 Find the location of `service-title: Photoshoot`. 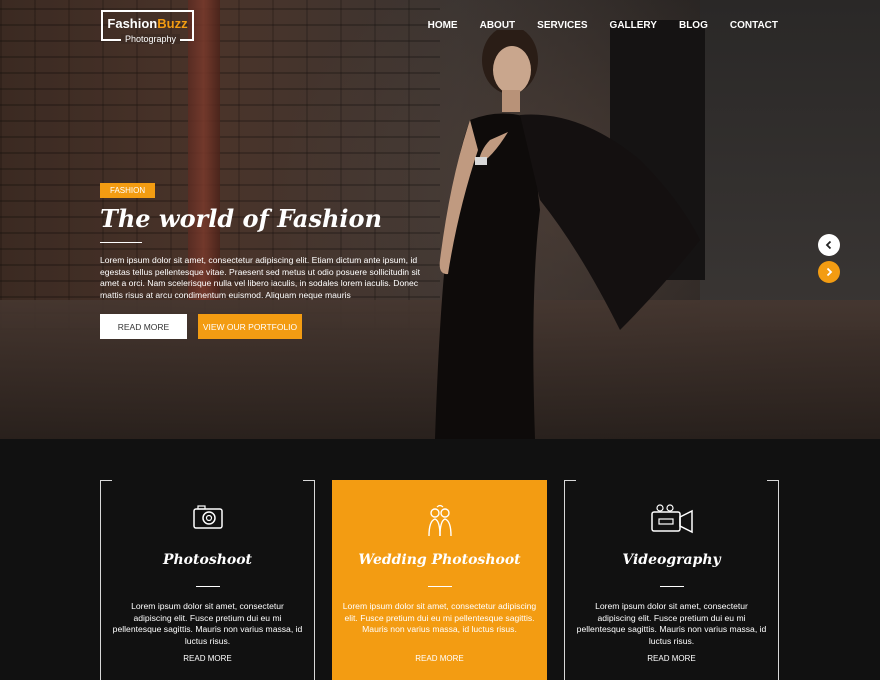

service-title: Photoshoot is located at coordinates (207, 560).